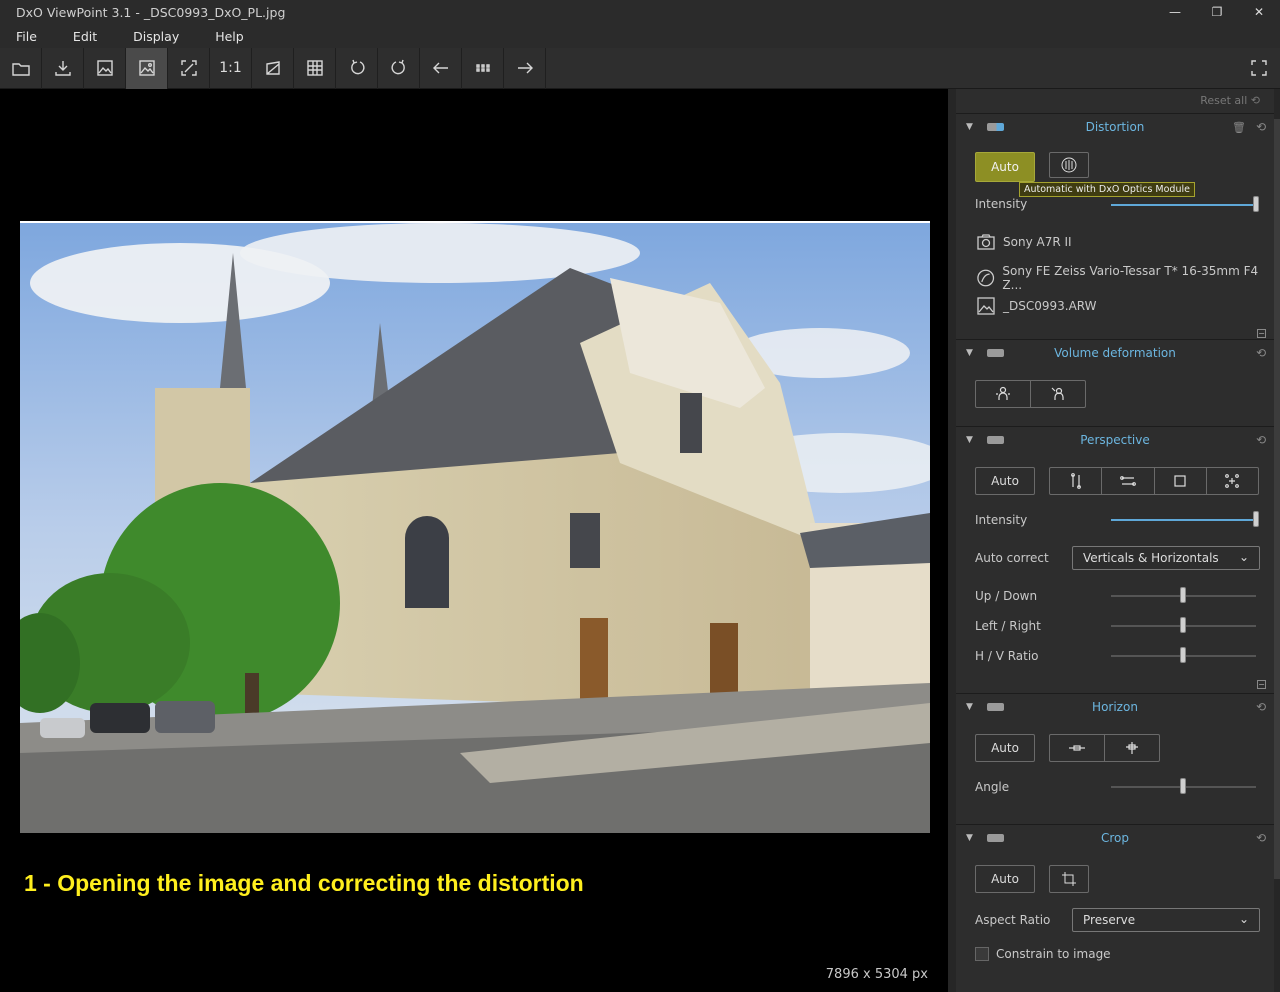  I want to click on hv-ratio-label: H / V Ratio, so click(1007, 656).